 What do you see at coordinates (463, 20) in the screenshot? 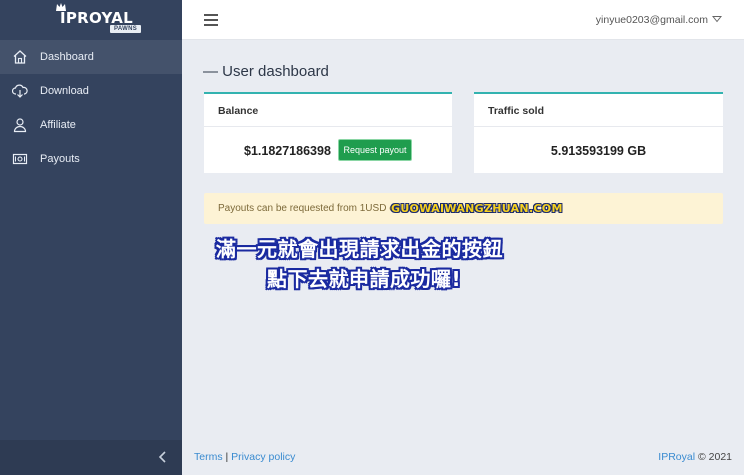
I see `topbar: yinyue0203@gmail.com` at bounding box center [463, 20].